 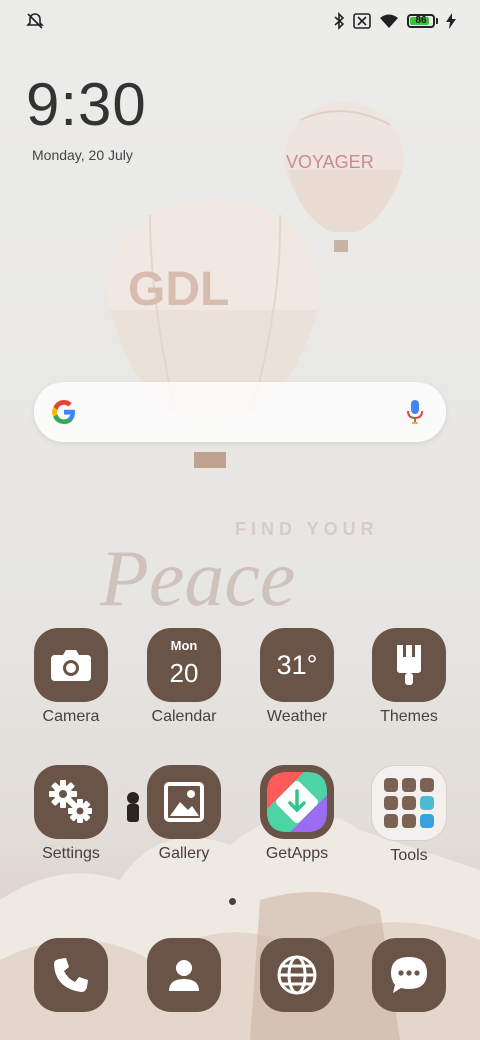 I want to click on app-weather: 31° Weather, so click(x=297, y=677).